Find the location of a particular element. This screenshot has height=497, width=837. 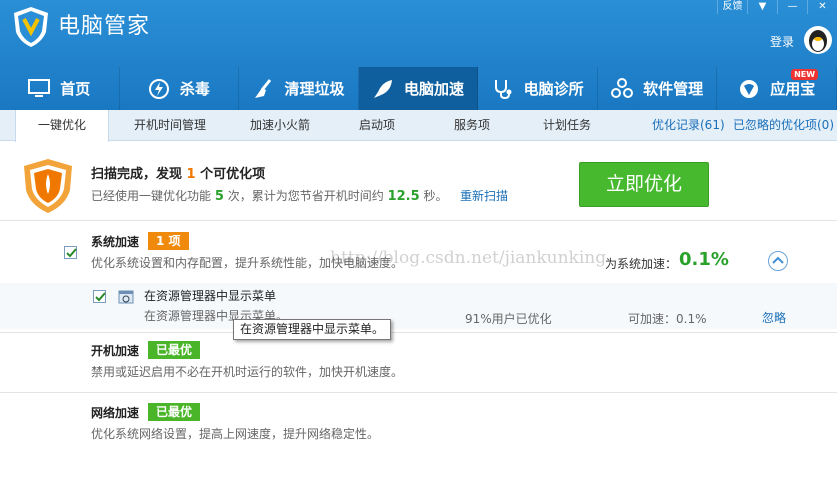

scan-result-text: 扫描完成，发现 is located at coordinates (137, 174).